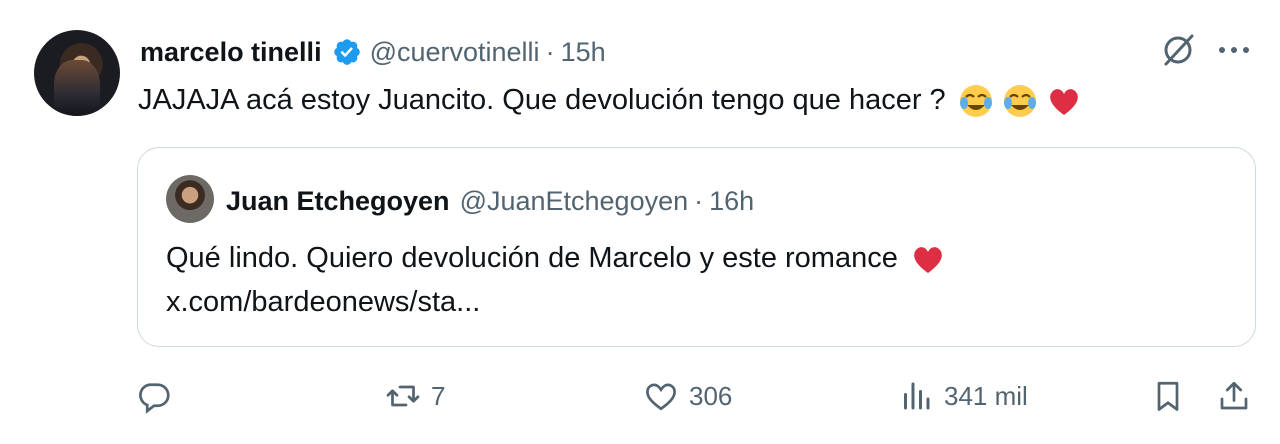 The image size is (1280, 444). Describe the element at coordinates (403, 396) in the screenshot. I see `retweet-icon` at that location.